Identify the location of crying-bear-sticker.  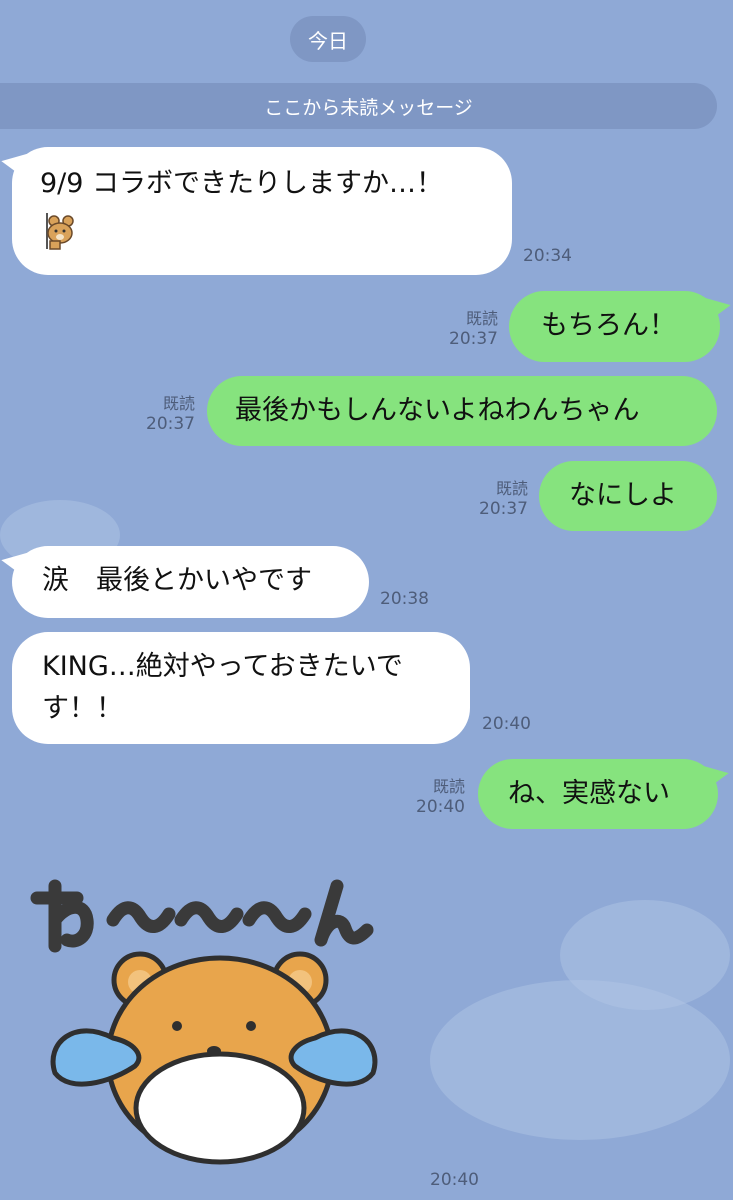
(215, 1018).